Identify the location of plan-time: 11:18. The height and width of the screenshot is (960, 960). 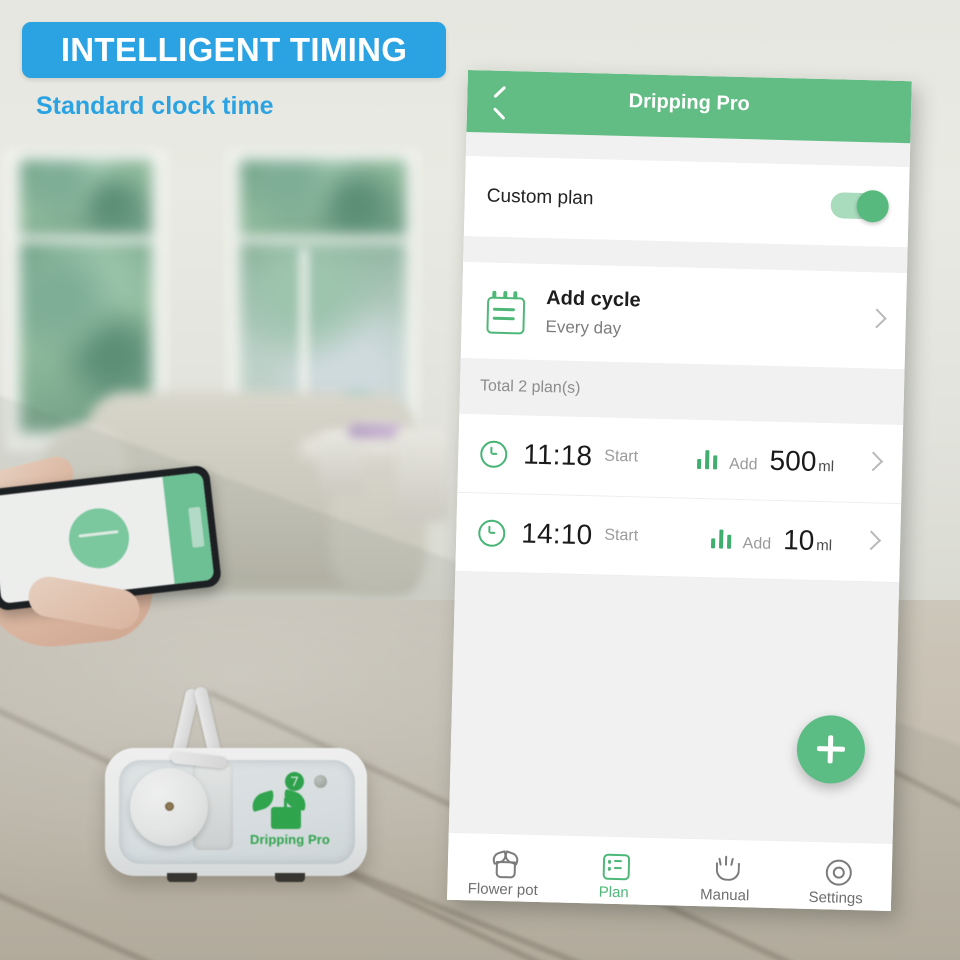
(557, 455).